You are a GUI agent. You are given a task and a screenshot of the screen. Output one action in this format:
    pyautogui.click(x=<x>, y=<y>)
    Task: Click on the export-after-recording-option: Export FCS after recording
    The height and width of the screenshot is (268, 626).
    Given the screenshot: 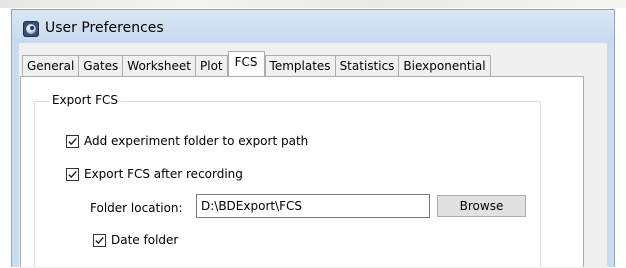 What is the action you would take?
    pyautogui.click(x=154, y=174)
    